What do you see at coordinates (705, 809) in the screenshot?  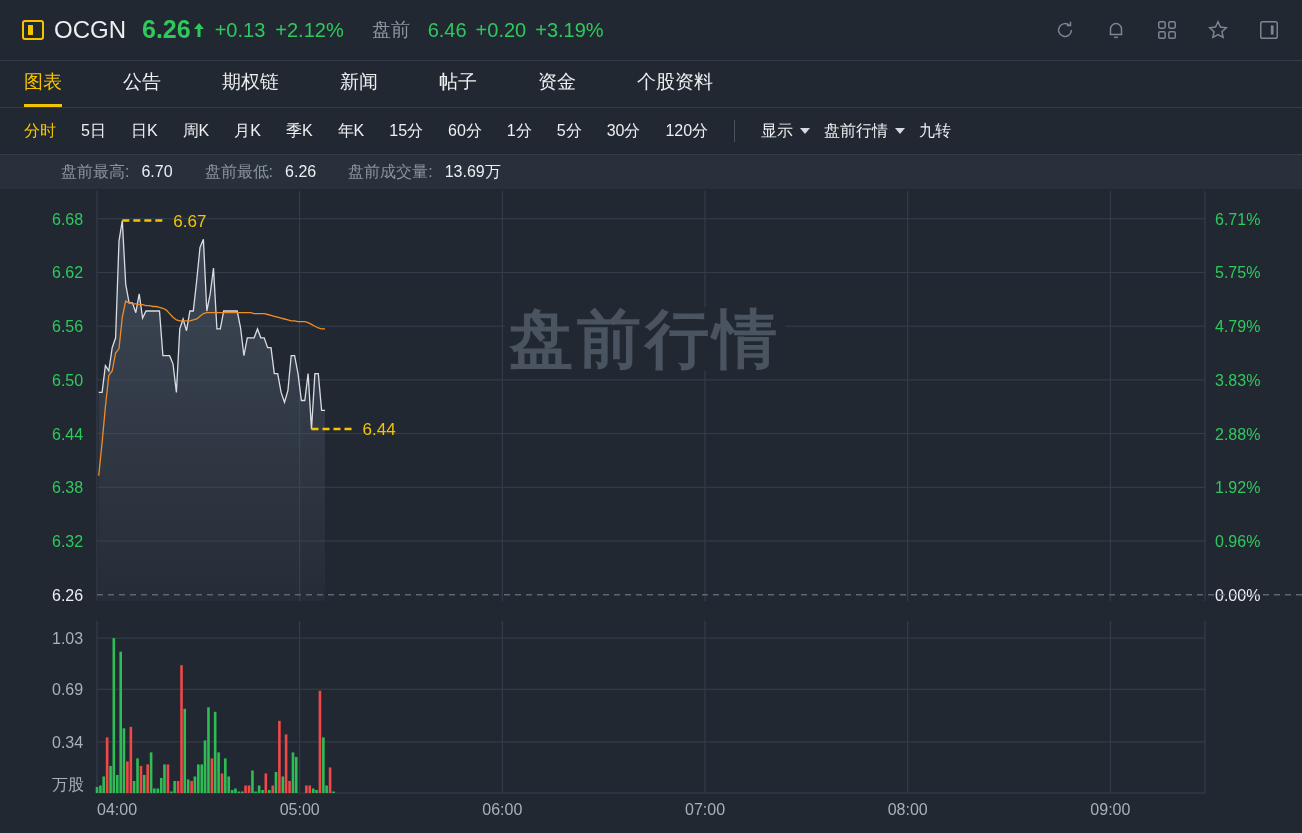 I see `axis-label: 07:00` at bounding box center [705, 809].